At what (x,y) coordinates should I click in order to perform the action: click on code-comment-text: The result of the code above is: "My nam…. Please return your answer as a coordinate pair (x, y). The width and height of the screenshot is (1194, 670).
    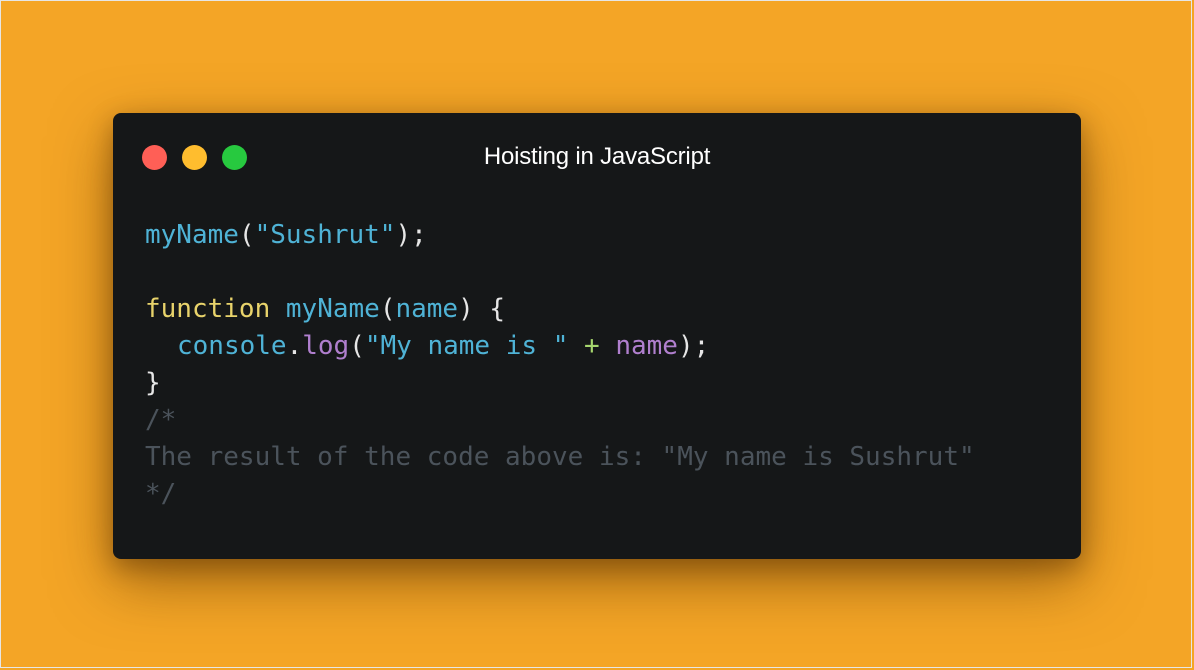
    Looking at the image, I should click on (560, 457).